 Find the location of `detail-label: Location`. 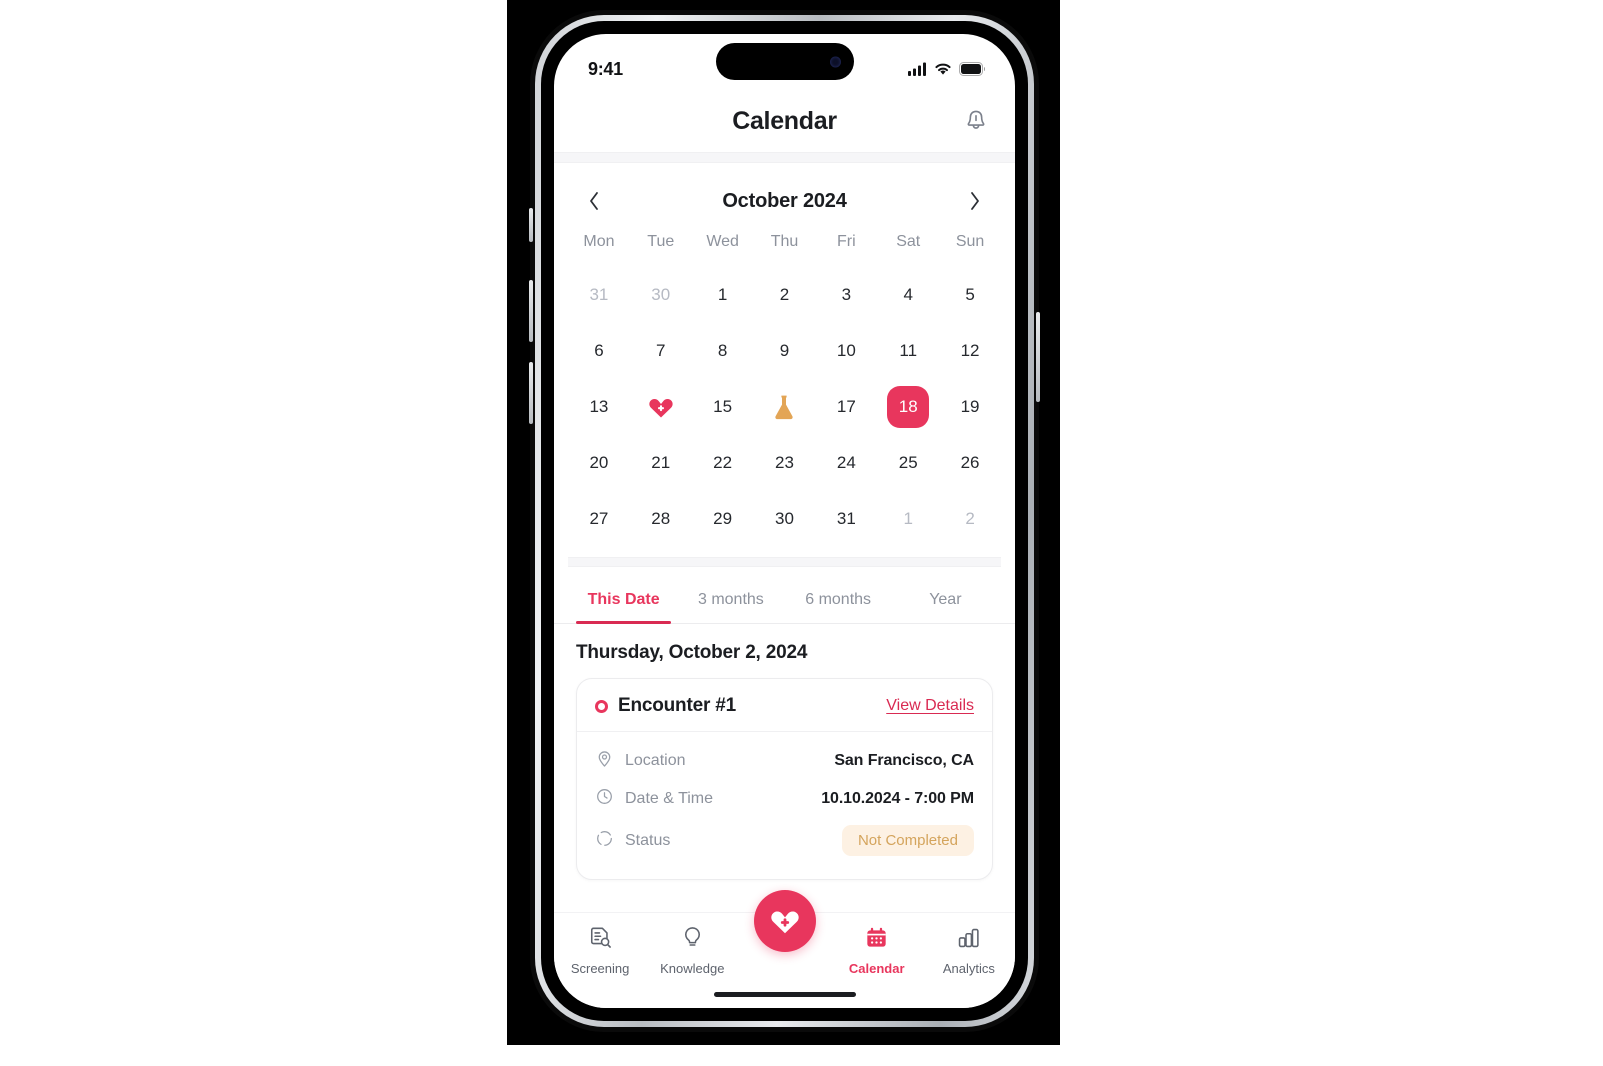

detail-label: Location is located at coordinates (655, 760).